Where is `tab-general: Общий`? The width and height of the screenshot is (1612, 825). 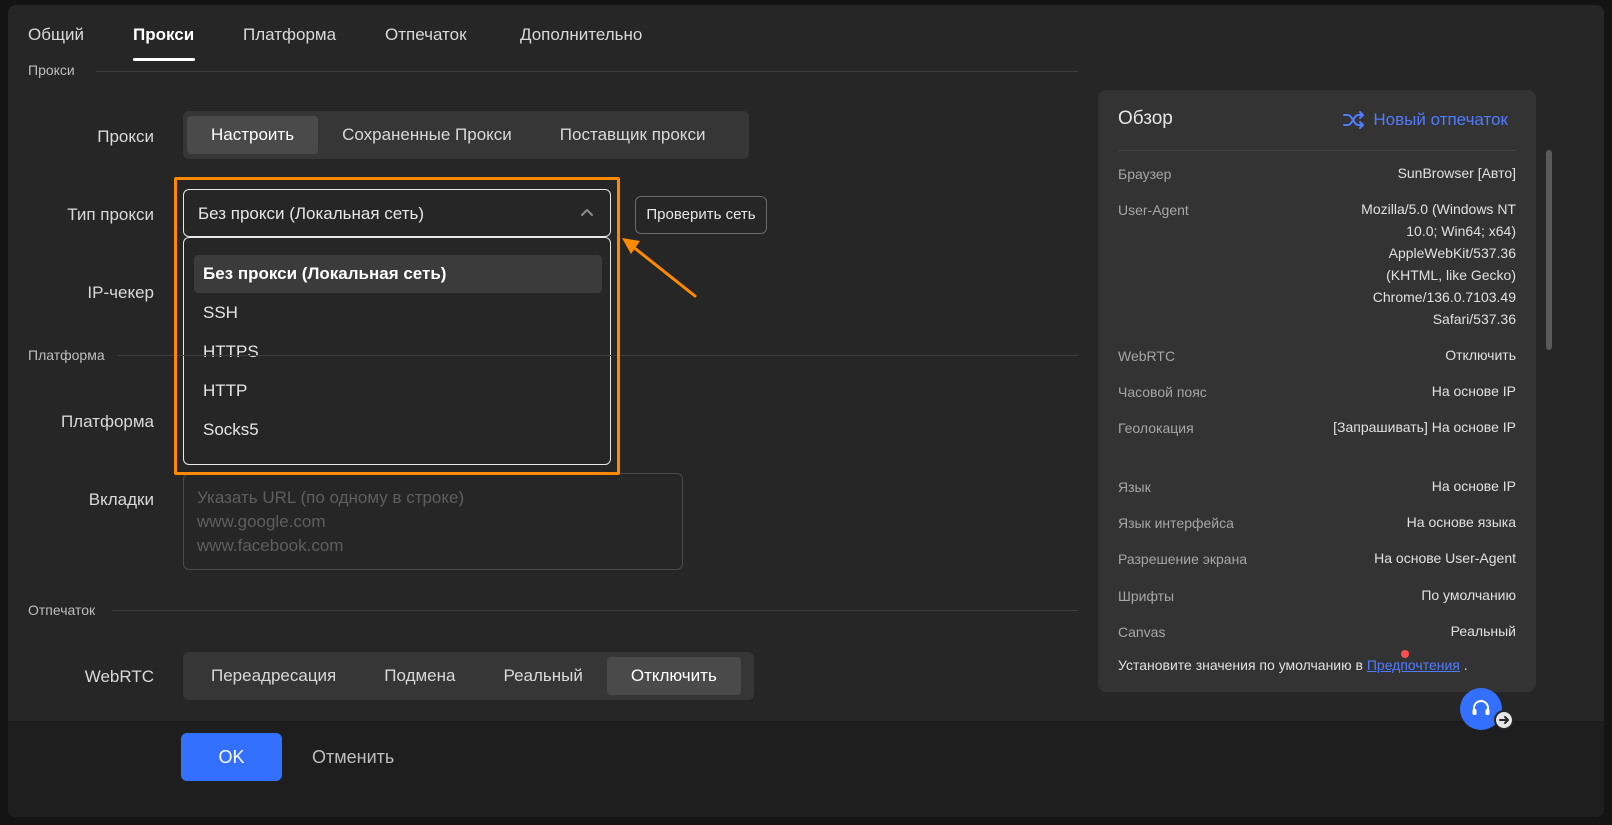
tab-general: Общий is located at coordinates (56, 35).